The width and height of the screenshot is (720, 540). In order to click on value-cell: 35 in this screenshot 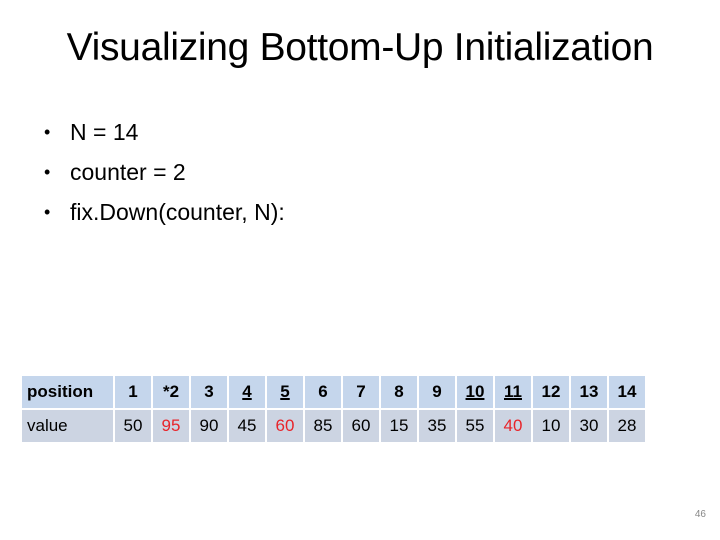, I will do `click(437, 426)`.